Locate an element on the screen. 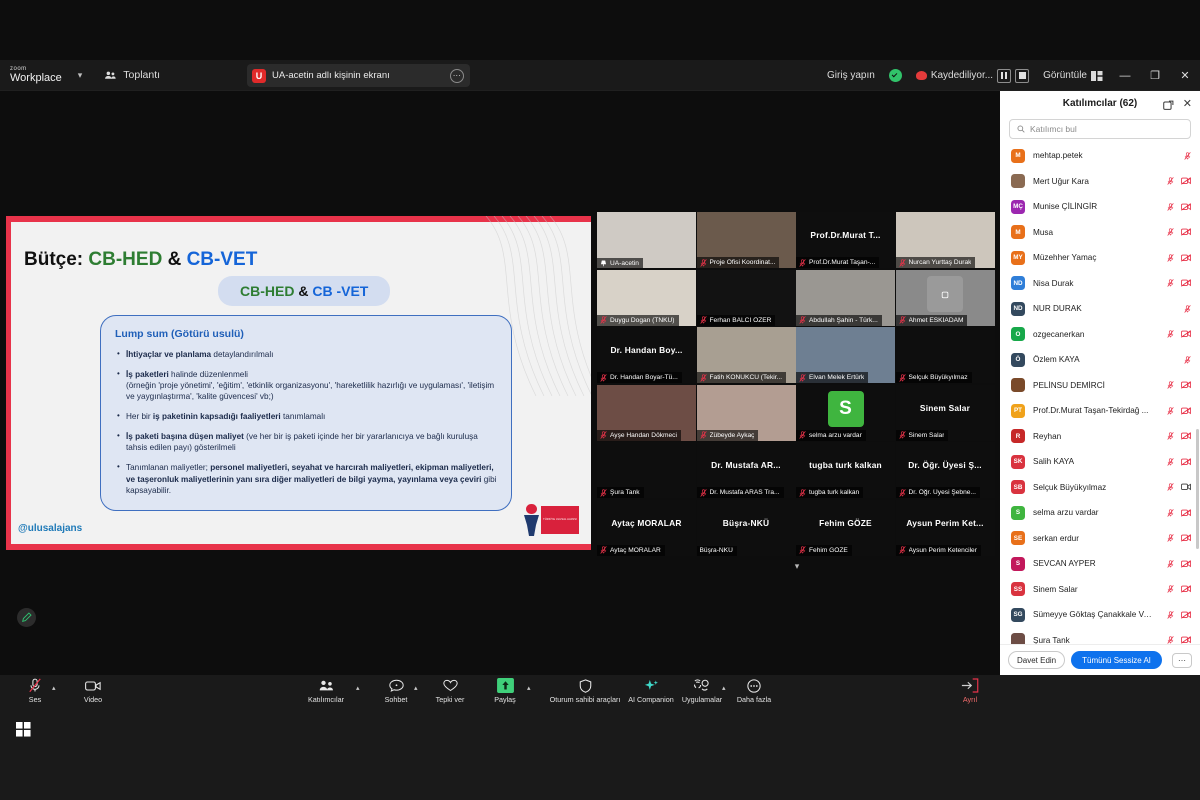 The height and width of the screenshot is (800, 1200). participant-row: SE serkan erdur is located at coordinates (1100, 539).